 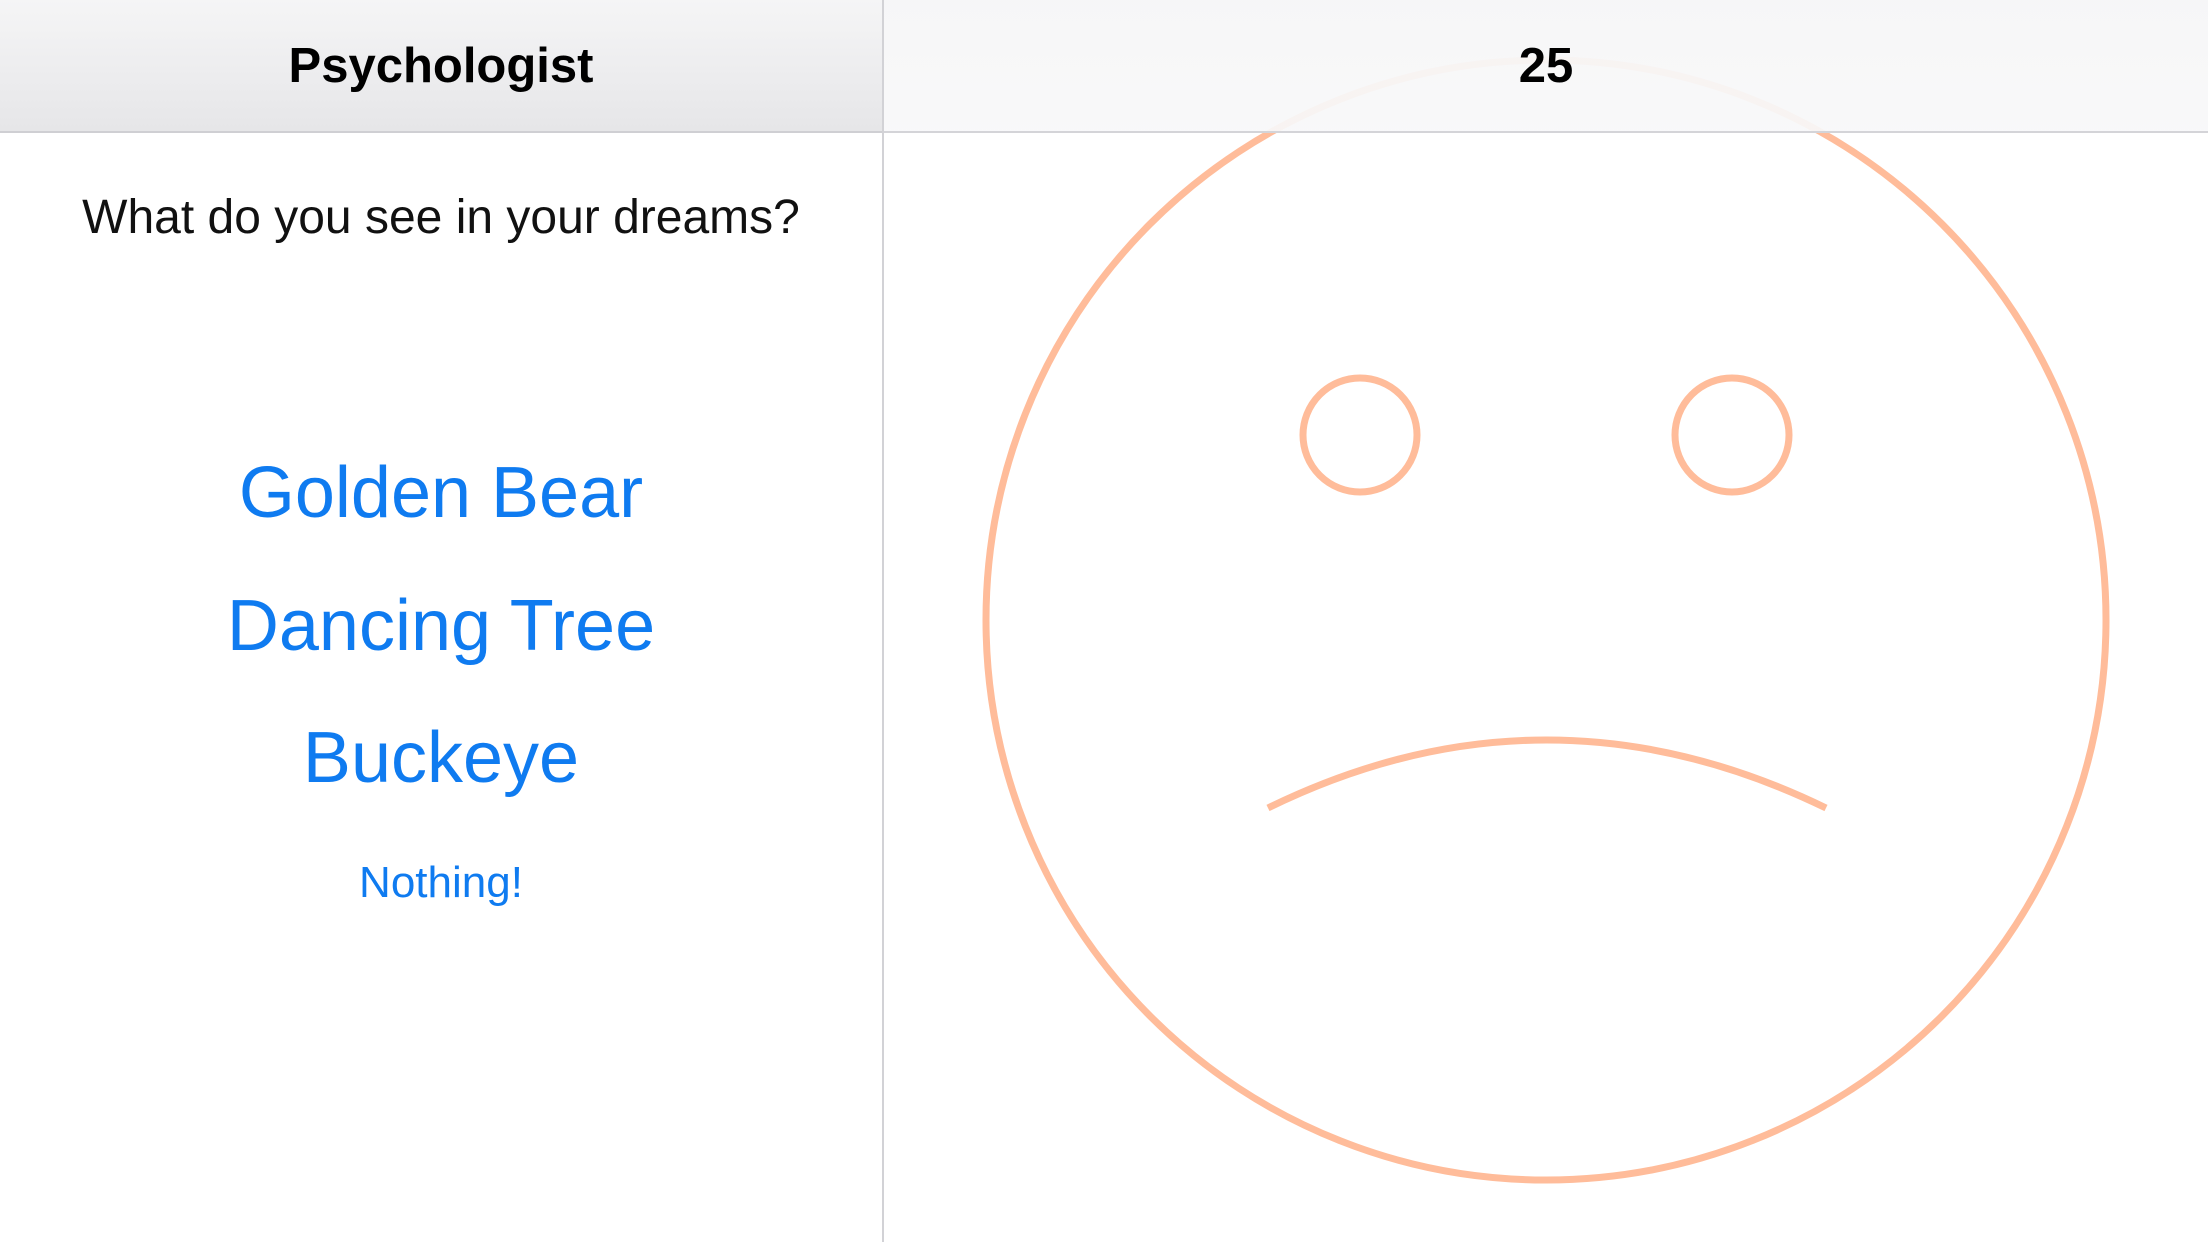 I want to click on left-eye, so click(x=1360, y=435).